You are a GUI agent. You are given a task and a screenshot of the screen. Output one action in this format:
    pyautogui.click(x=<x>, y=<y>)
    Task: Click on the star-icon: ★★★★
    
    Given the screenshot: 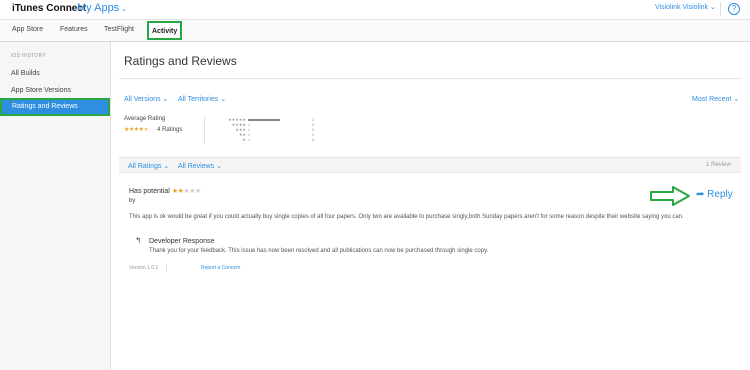 What is the action you would take?
    pyautogui.click(x=134, y=130)
    